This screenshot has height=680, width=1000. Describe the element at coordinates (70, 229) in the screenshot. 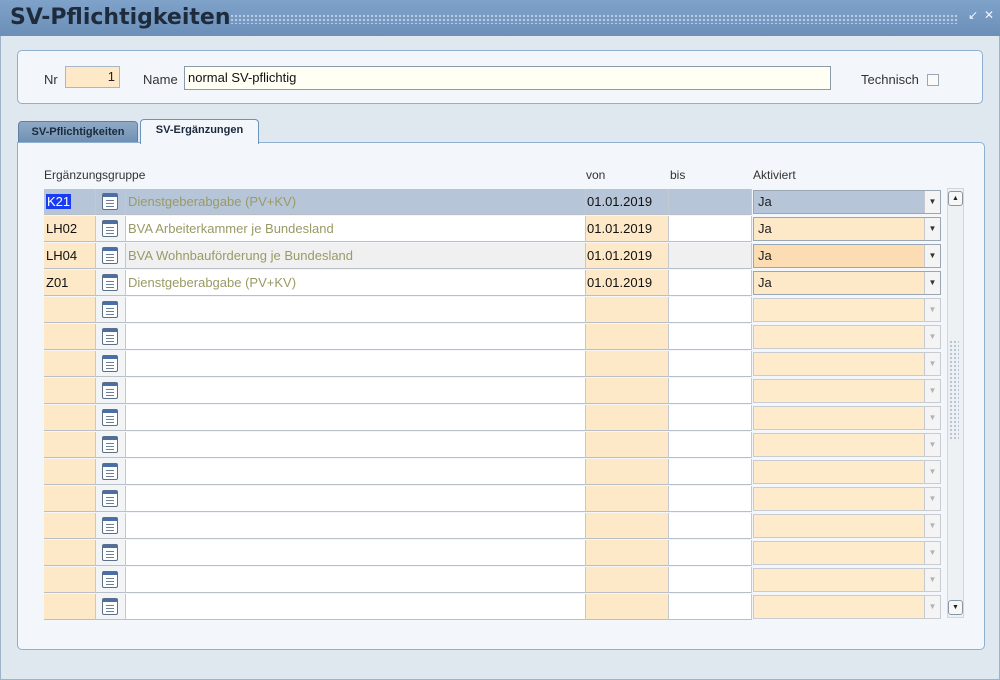

I see `code-cell: LH02` at that location.